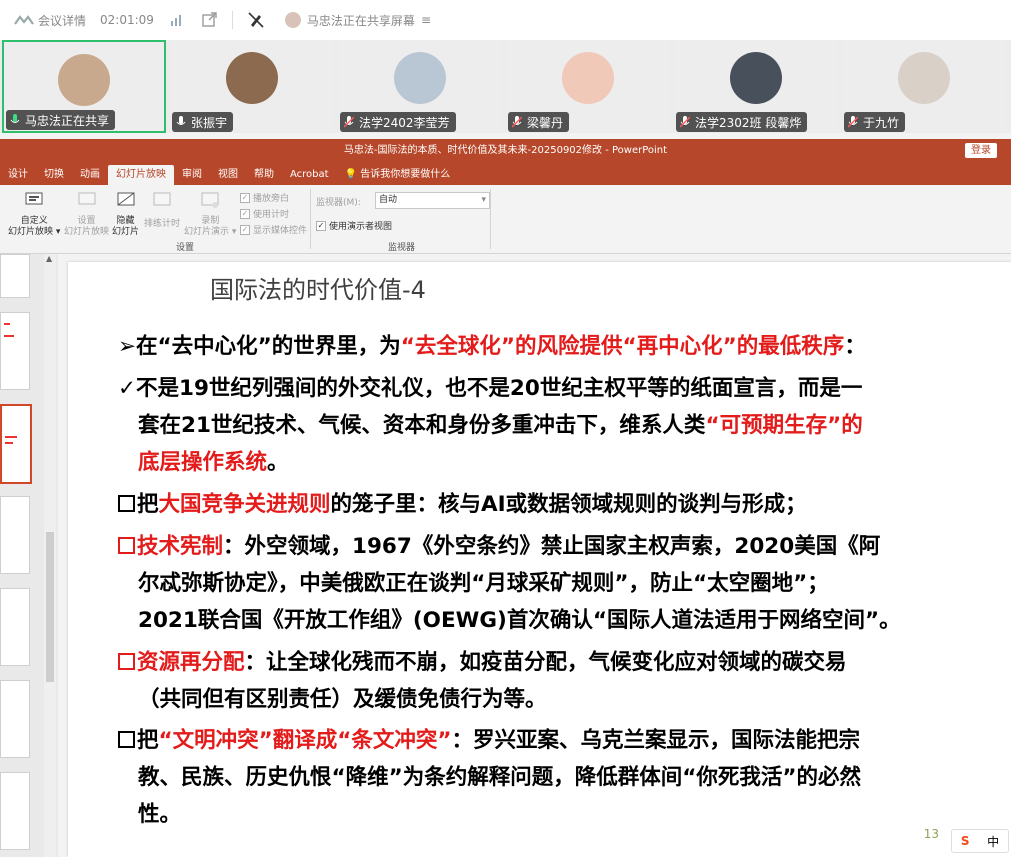 Image resolution: width=1011 pixels, height=857 pixels. What do you see at coordinates (177, 20) in the screenshot?
I see `signal-strength-icon` at bounding box center [177, 20].